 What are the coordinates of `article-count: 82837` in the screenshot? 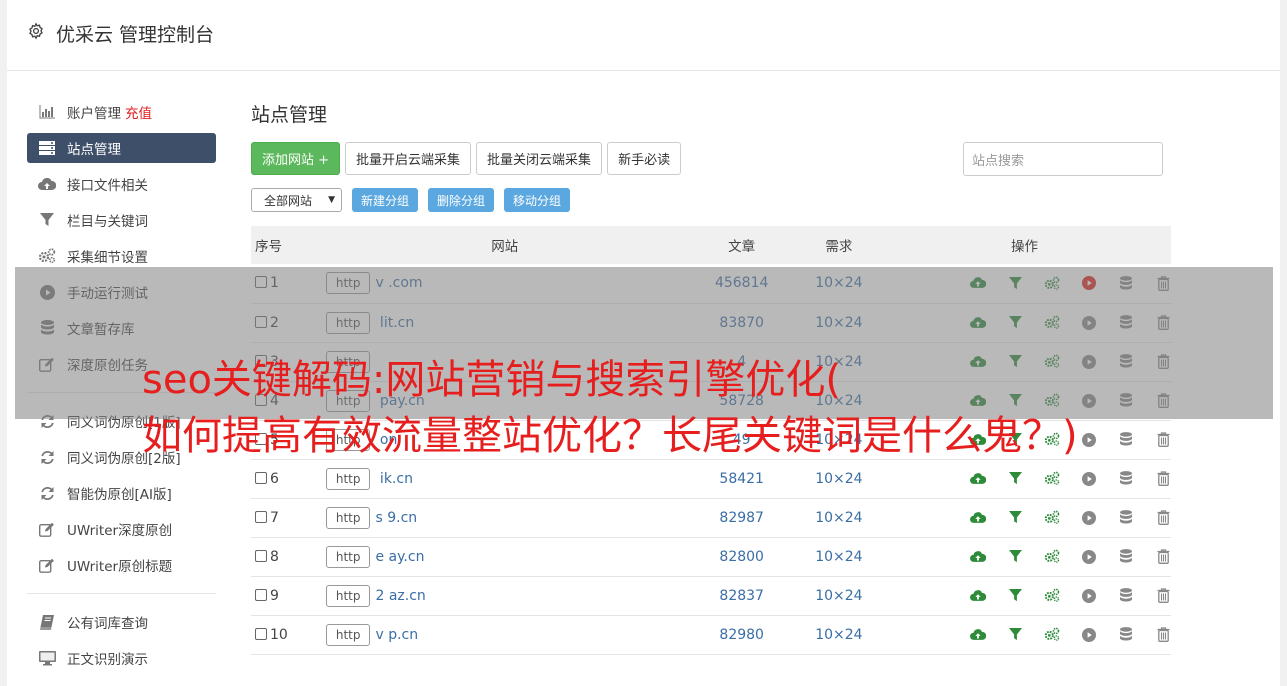 It's located at (742, 595).